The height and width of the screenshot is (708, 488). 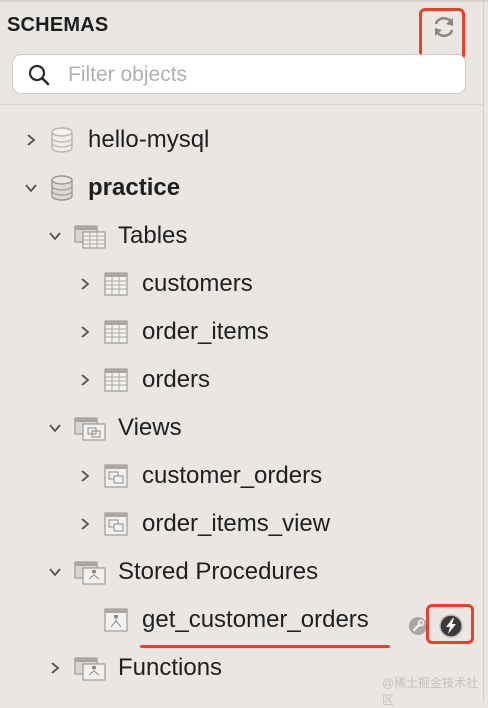 I want to click on refresh-icon, so click(x=444, y=27).